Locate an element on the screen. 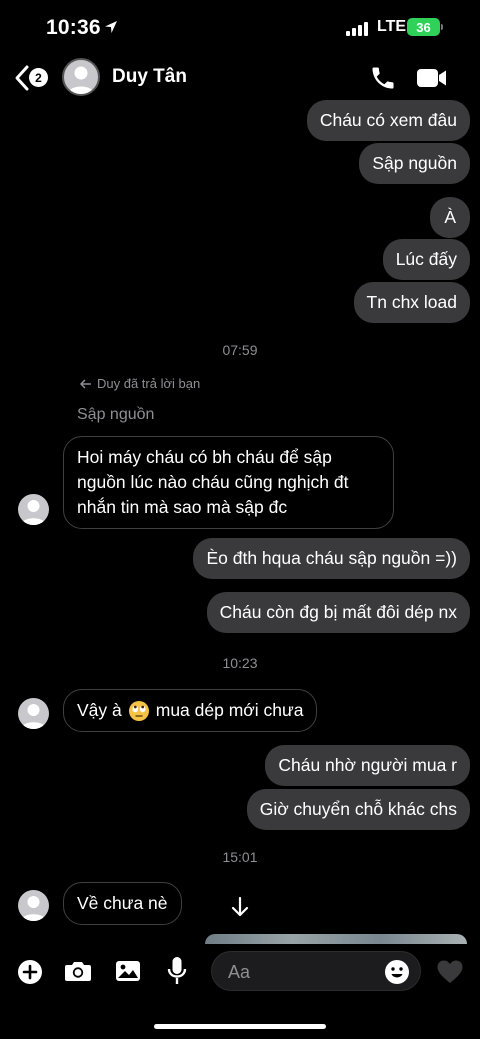 Image resolution: width=480 pixels, height=1039 pixels. message-bubble-incoming: Vậy à mua dép mới chưa is located at coordinates (190, 710).